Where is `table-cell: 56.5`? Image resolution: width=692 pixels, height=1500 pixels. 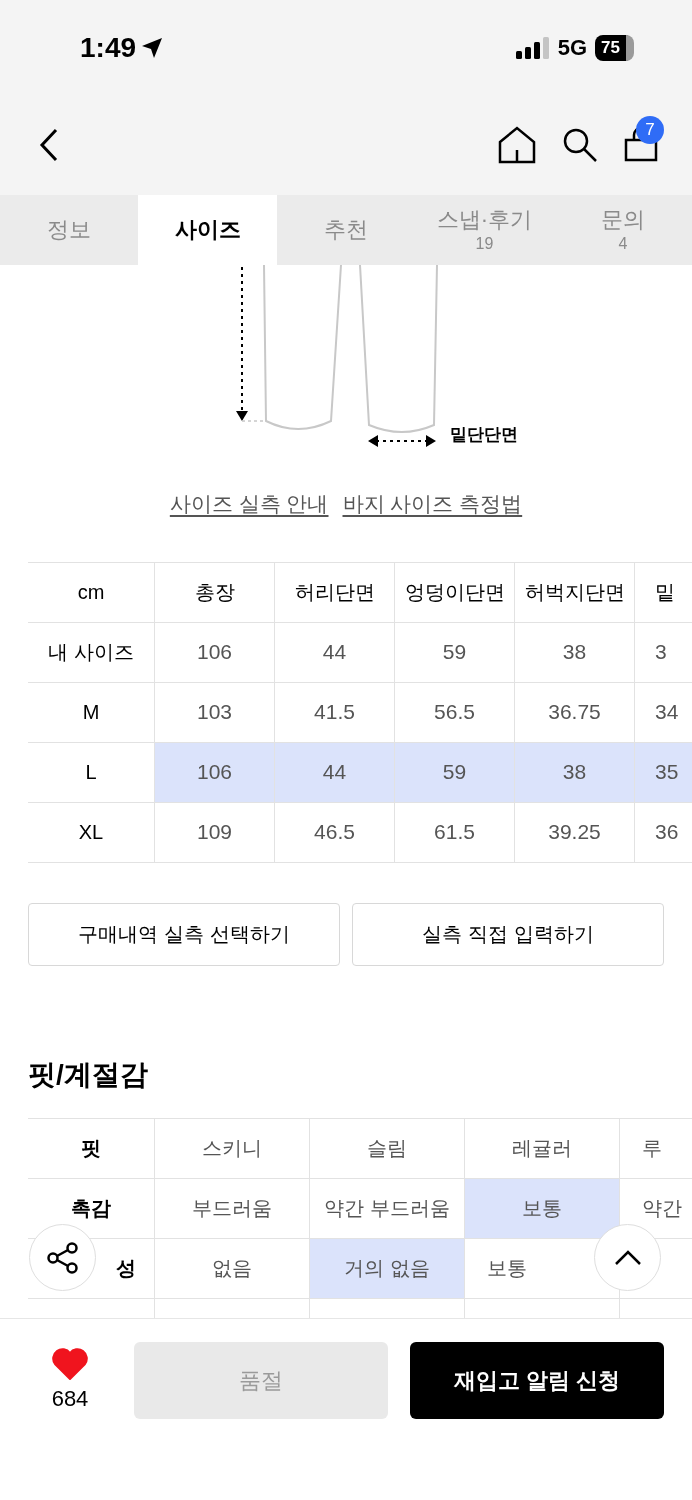
table-cell: 56.5 is located at coordinates (455, 712).